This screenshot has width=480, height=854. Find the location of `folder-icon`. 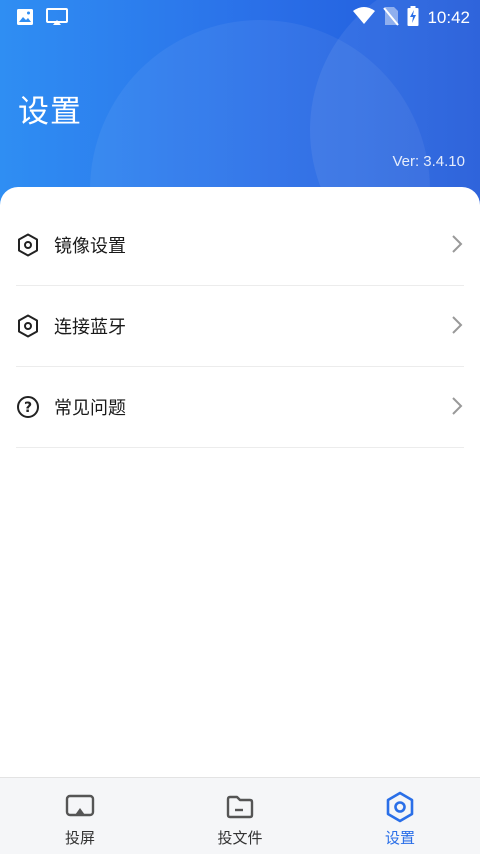

folder-icon is located at coordinates (240, 807).